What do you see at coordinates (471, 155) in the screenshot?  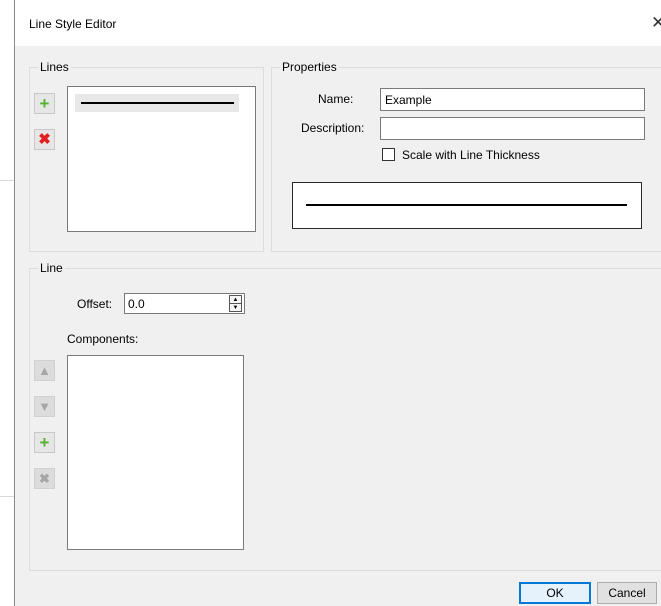 I see `scale-with-line-thickness-label: Scale with Line Thickness` at bounding box center [471, 155].